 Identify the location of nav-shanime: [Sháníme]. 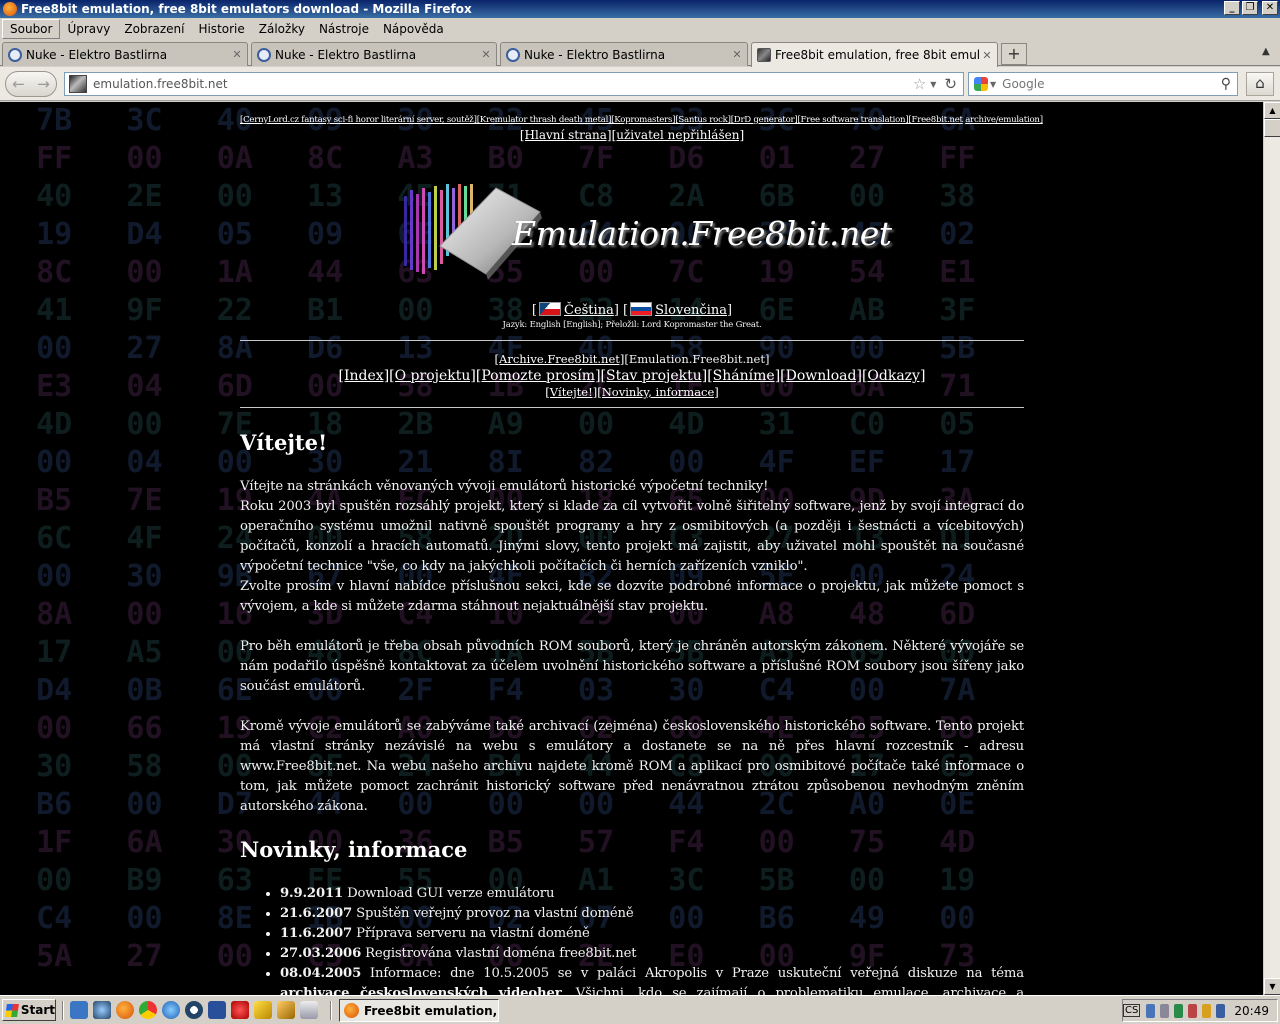
(743, 376).